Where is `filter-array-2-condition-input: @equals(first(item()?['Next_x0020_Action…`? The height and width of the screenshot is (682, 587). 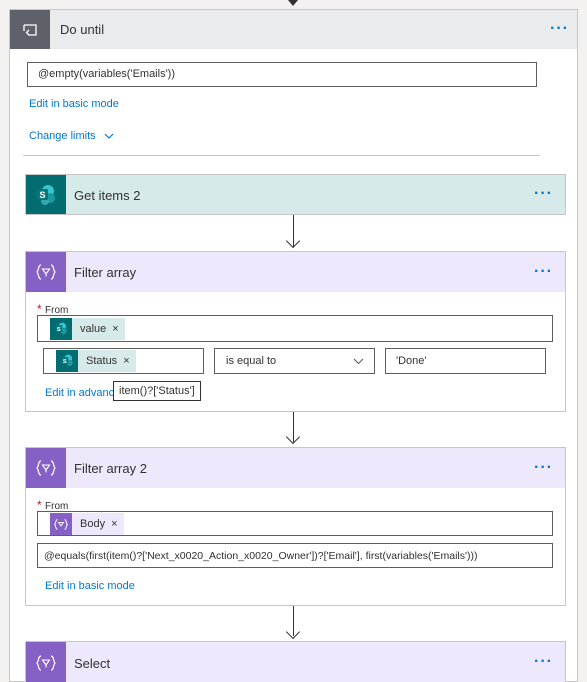
filter-array-2-condition-input: @equals(first(item()?['Next_x0020_Action… is located at coordinates (295, 555).